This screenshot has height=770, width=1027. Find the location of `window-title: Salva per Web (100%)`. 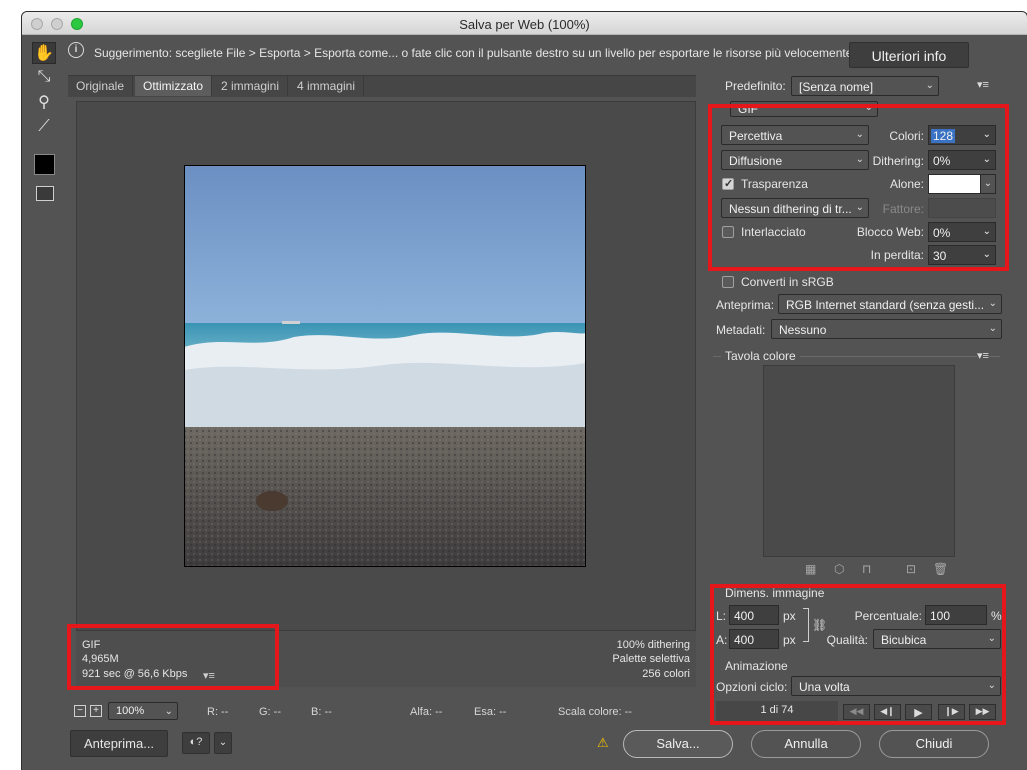

window-title: Salva per Web (100%) is located at coordinates (524, 24).